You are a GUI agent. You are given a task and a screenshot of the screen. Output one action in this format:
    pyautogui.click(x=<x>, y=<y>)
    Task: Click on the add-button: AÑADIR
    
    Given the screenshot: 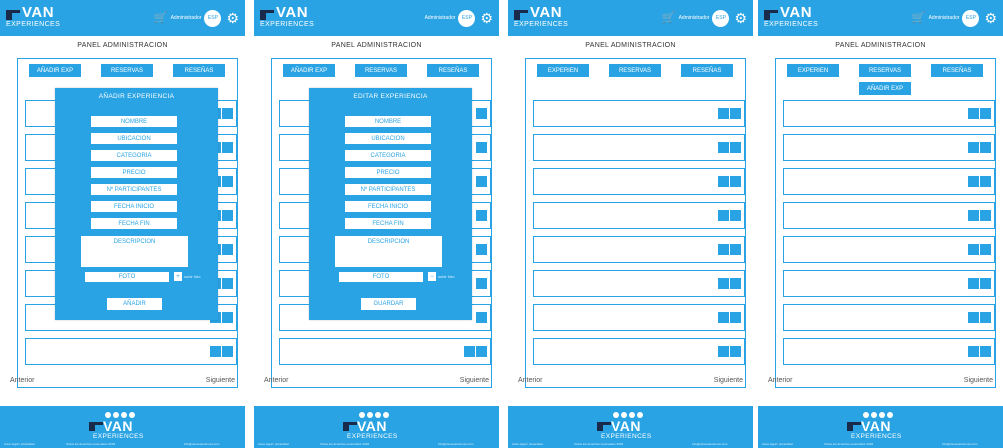 What is the action you would take?
    pyautogui.click(x=134, y=304)
    